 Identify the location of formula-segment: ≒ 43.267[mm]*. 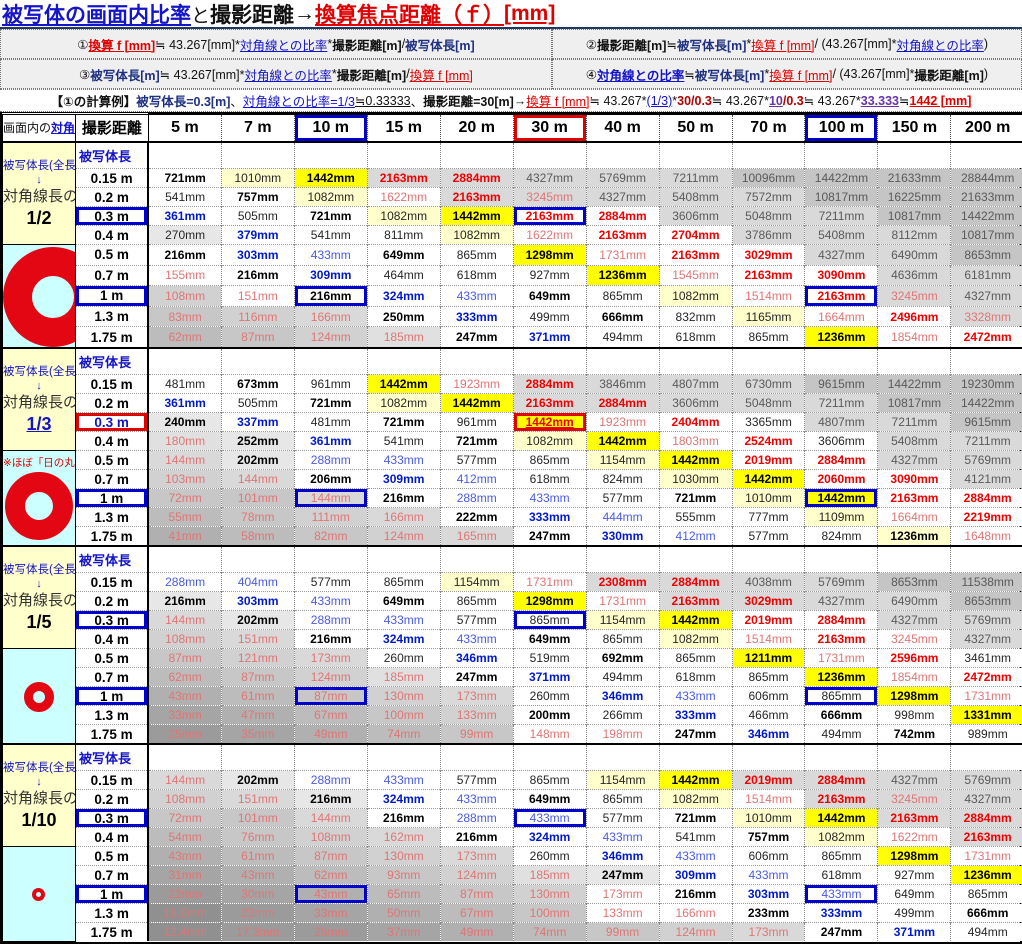
(197, 44).